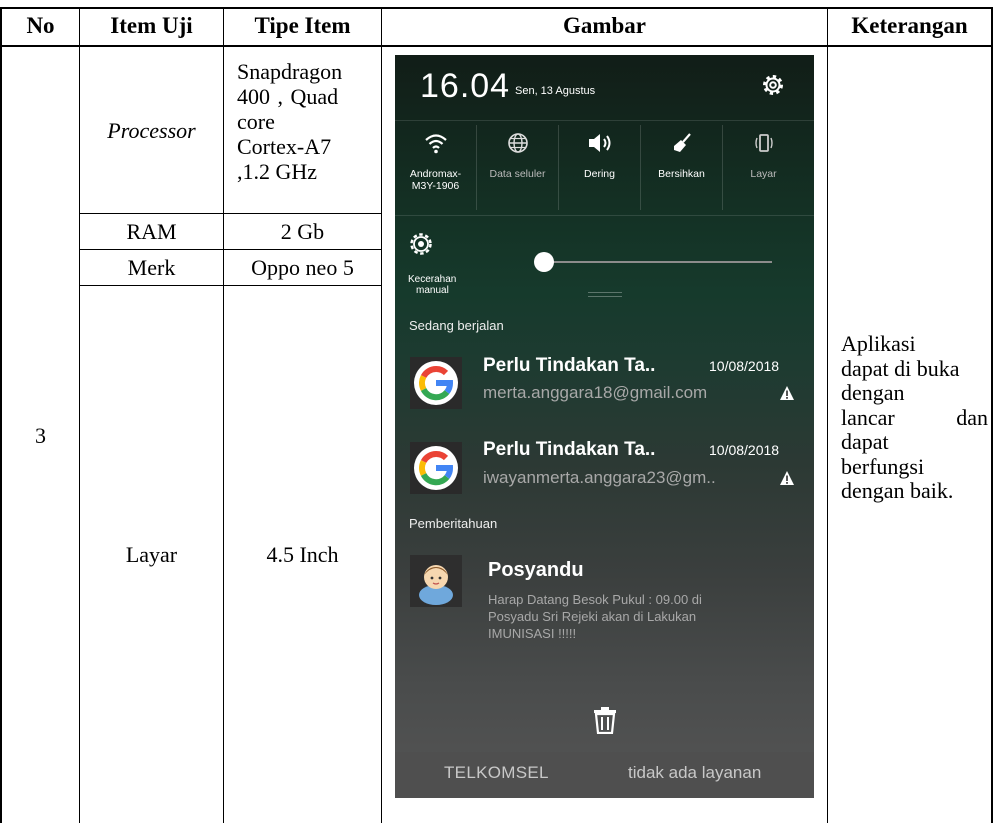 Image resolution: width=993 pixels, height=823 pixels. What do you see at coordinates (290, 71) in the screenshot?
I see `type-processor-line: Snapdragon` at bounding box center [290, 71].